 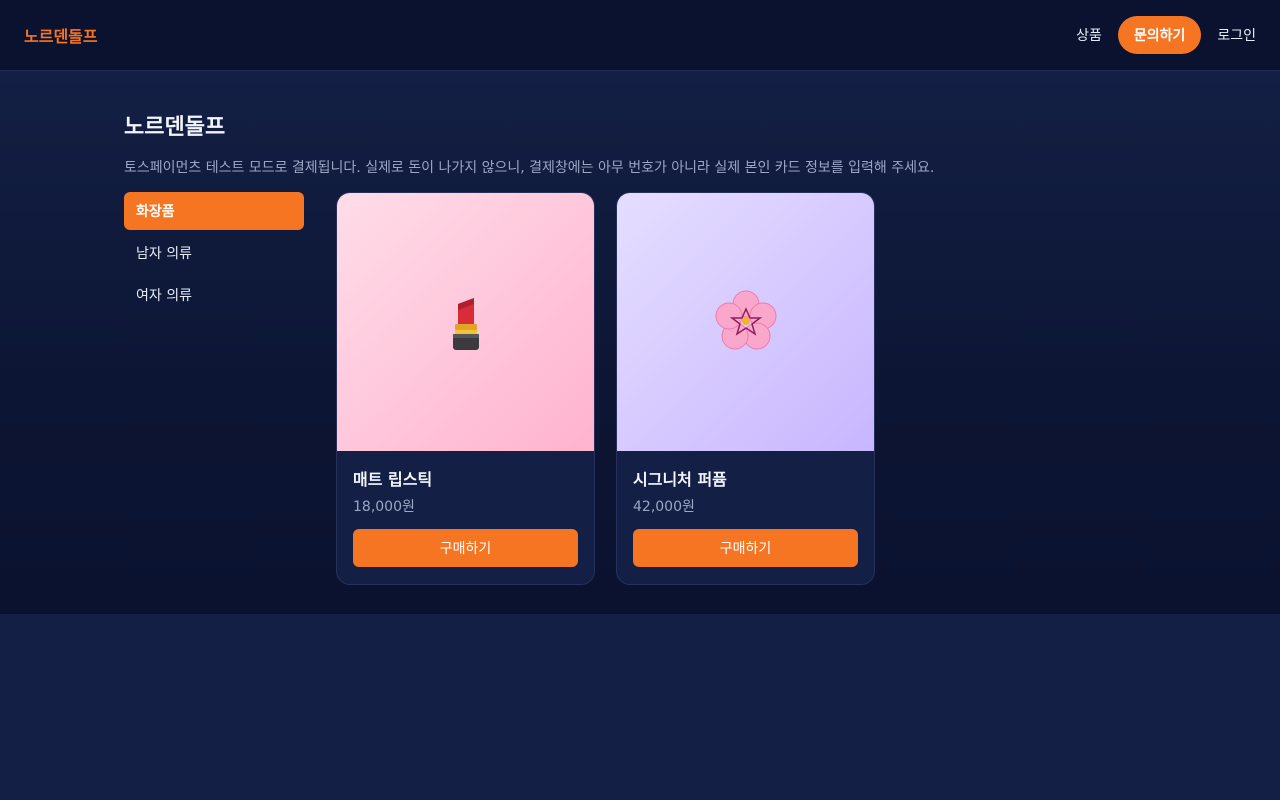 What do you see at coordinates (465, 517) in the screenshot?
I see `product-info: 매트 립스틱 18,000원 구매하기` at bounding box center [465, 517].